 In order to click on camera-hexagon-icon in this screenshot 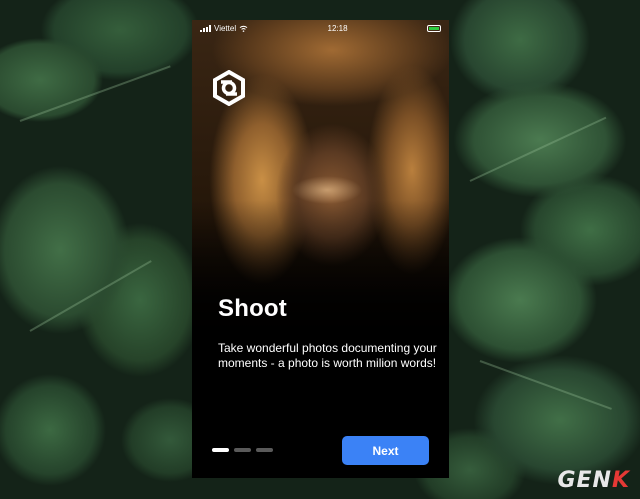, I will do `click(229, 88)`.